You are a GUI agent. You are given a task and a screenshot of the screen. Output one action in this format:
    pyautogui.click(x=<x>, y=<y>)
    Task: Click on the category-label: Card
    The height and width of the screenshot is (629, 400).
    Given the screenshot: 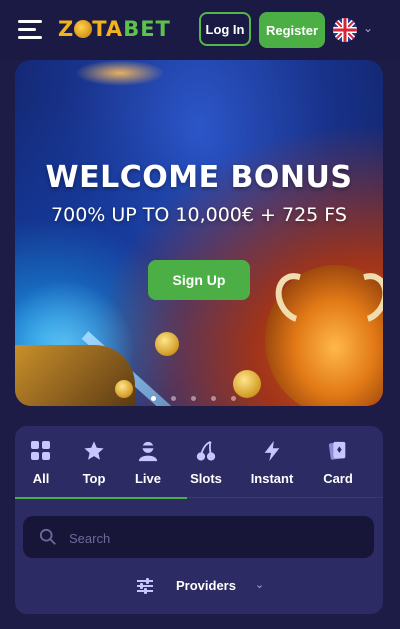 What is the action you would take?
    pyautogui.click(x=338, y=478)
    